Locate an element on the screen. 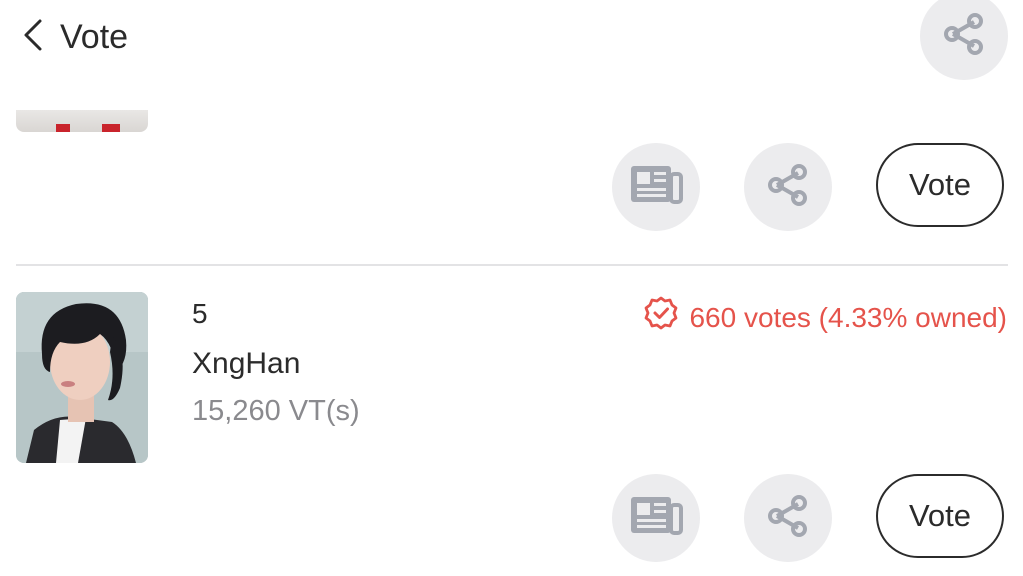  page-title: Vote is located at coordinates (94, 37).